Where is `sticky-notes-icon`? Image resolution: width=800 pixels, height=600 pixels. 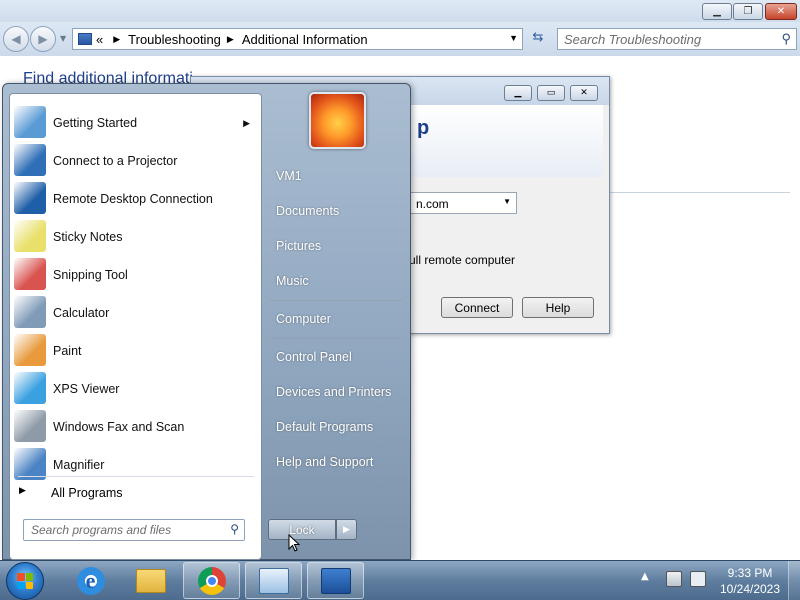 sticky-notes-icon is located at coordinates (30, 236).